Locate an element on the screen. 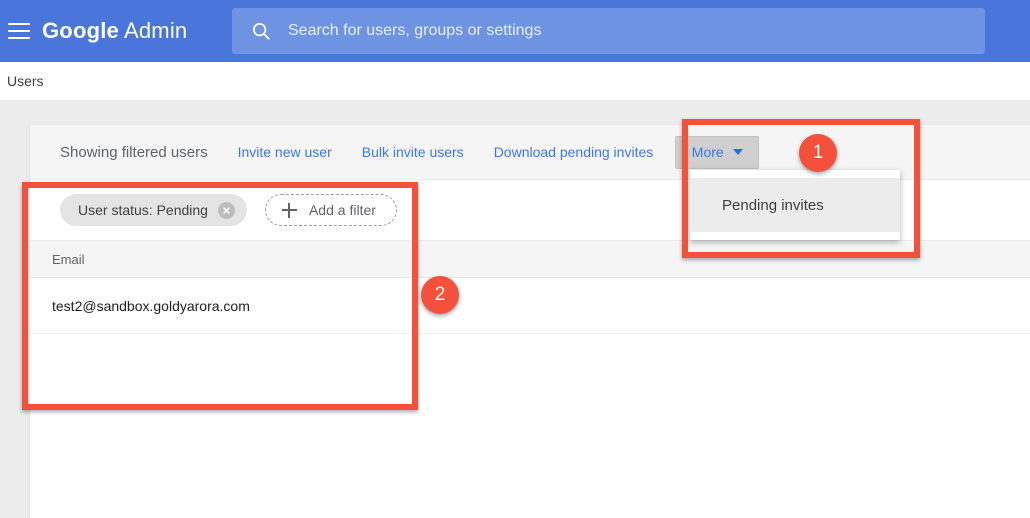 This screenshot has width=1030, height=518. filter-chip-user-status: User status: Pending is located at coordinates (153, 210).